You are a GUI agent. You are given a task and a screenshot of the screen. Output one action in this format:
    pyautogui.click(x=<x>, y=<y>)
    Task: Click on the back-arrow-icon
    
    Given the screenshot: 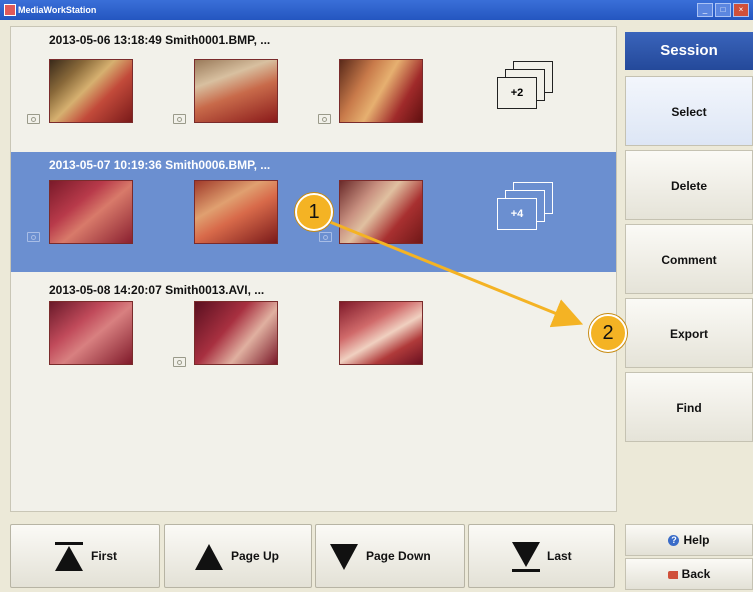 What is the action you would take?
    pyautogui.click(x=672, y=574)
    